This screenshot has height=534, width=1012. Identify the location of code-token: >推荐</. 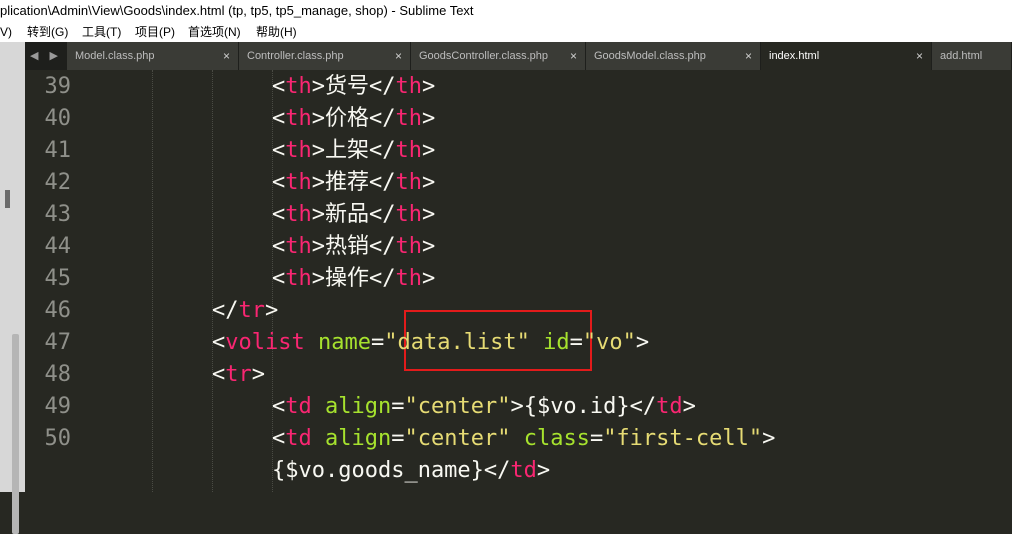
(353, 182).